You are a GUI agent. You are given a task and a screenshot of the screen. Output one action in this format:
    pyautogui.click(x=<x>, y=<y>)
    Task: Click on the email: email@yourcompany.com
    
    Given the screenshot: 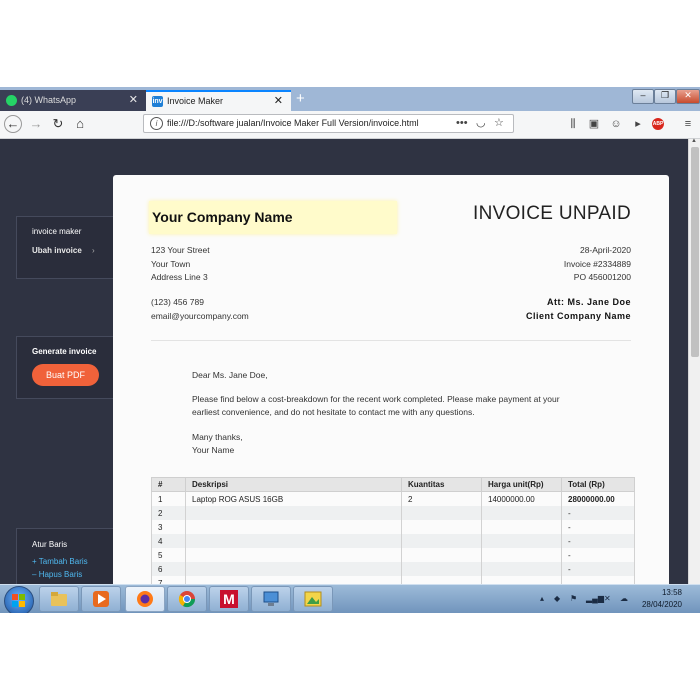 What is the action you would take?
    pyautogui.click(x=200, y=316)
    